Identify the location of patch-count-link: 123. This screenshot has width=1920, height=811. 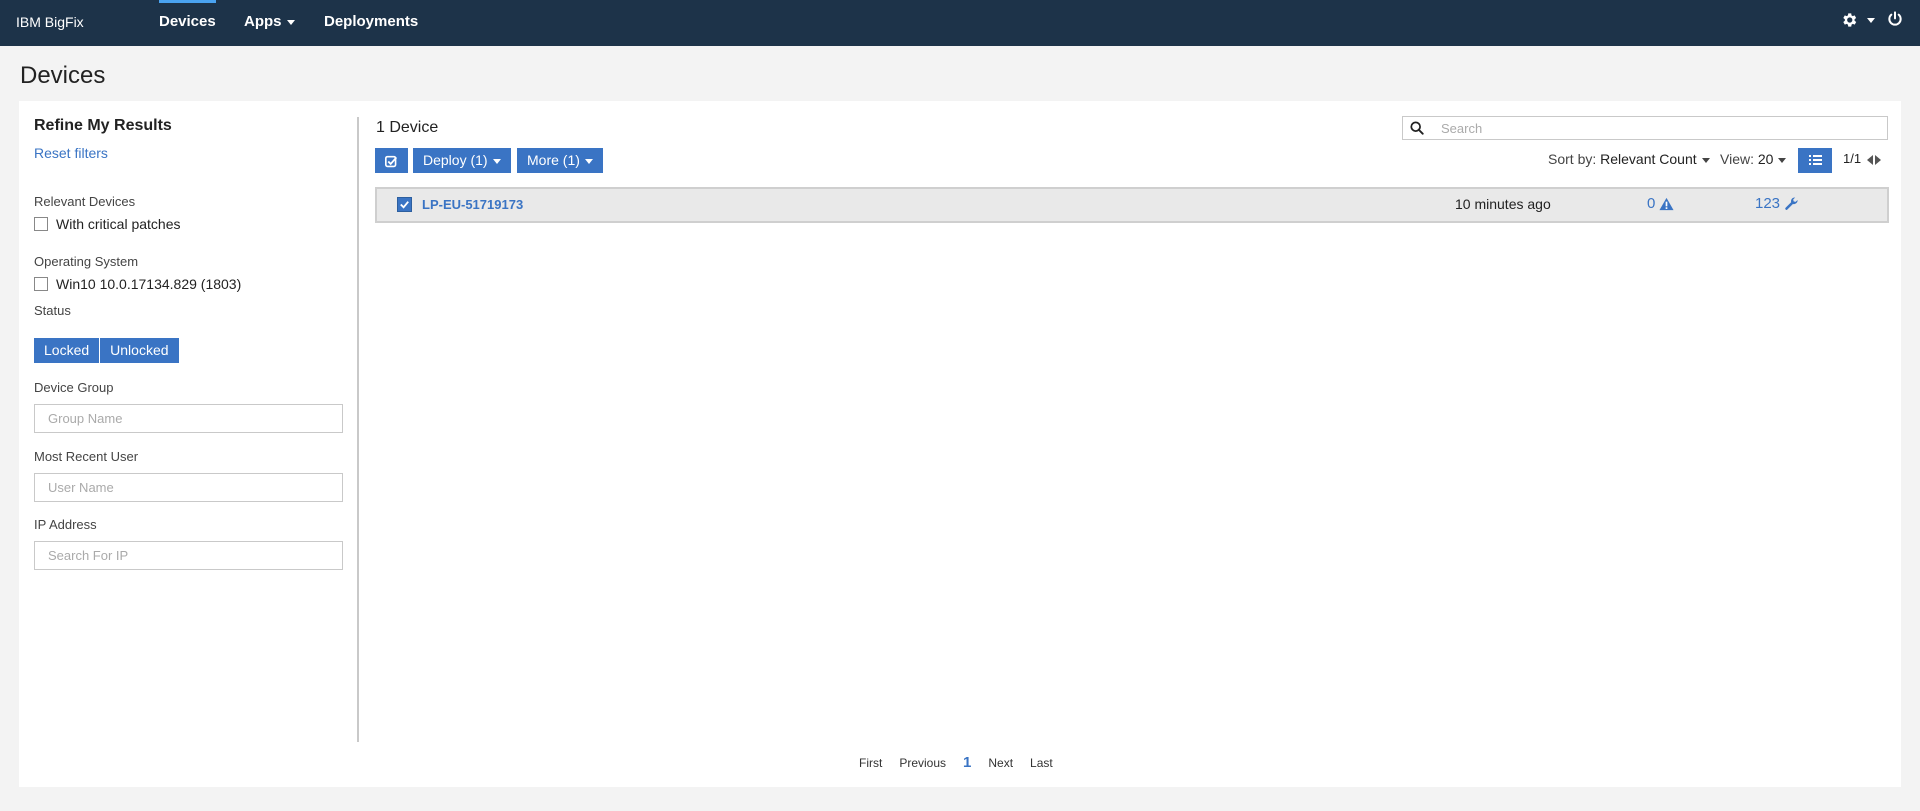
(1777, 203).